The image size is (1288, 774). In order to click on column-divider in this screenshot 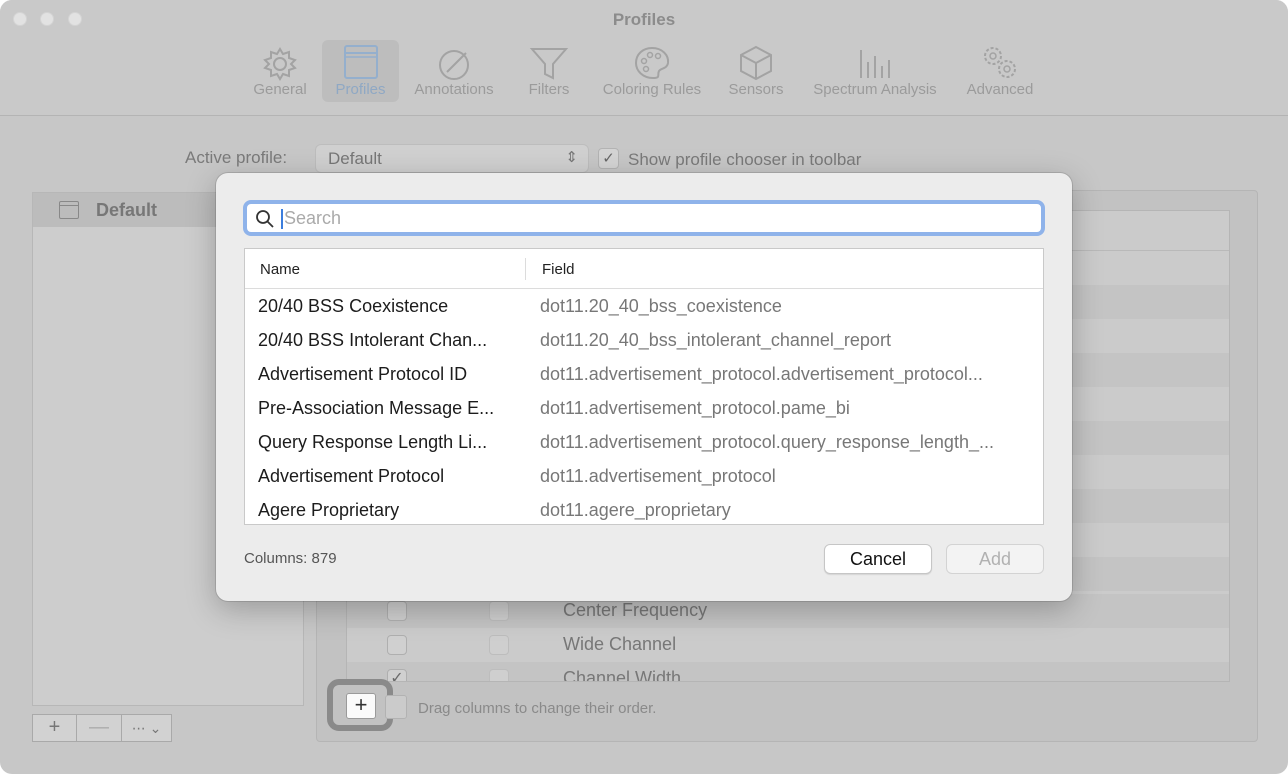, I will do `click(525, 269)`.